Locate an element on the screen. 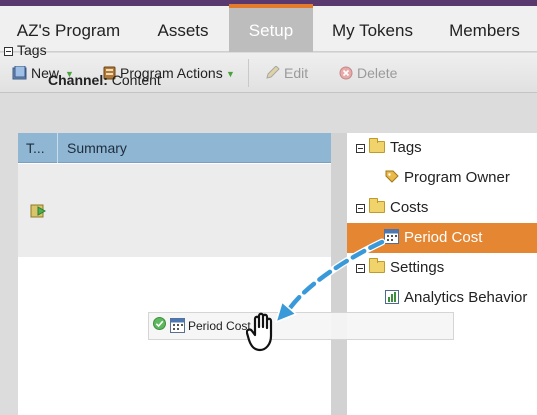 This screenshot has width=537, height=415. toolbar-divider is located at coordinates (248, 73).